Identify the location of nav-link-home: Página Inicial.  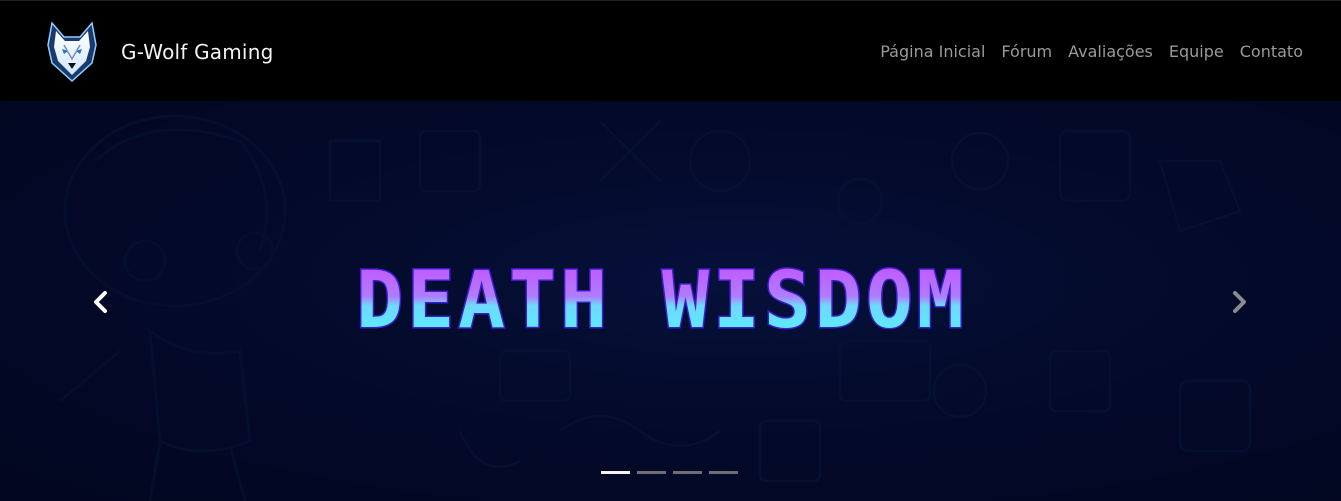
(932, 52).